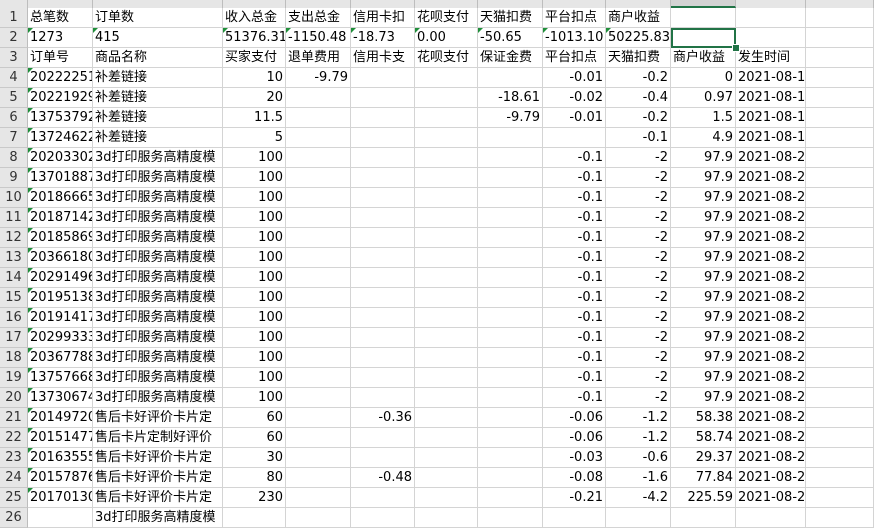 The width and height of the screenshot is (874, 528). I want to click on grid-cell: 商品名称, so click(158, 58).